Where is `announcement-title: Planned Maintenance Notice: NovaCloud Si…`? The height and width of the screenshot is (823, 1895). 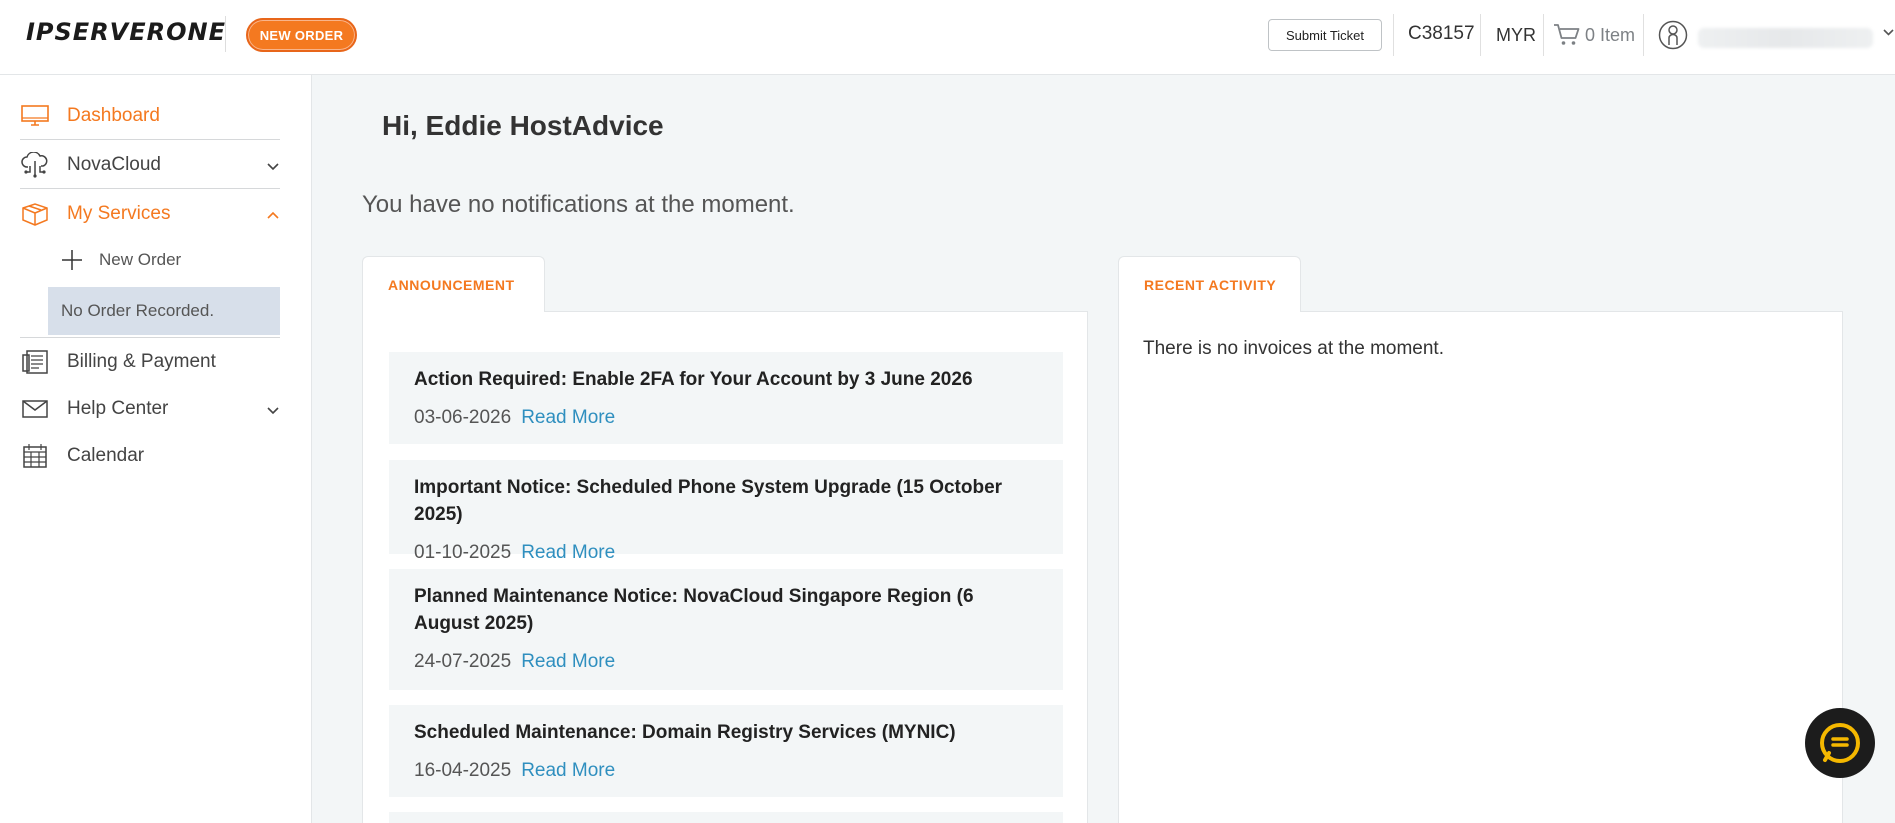 announcement-title: Planned Maintenance Notice: NovaCloud Si… is located at coordinates (726, 610).